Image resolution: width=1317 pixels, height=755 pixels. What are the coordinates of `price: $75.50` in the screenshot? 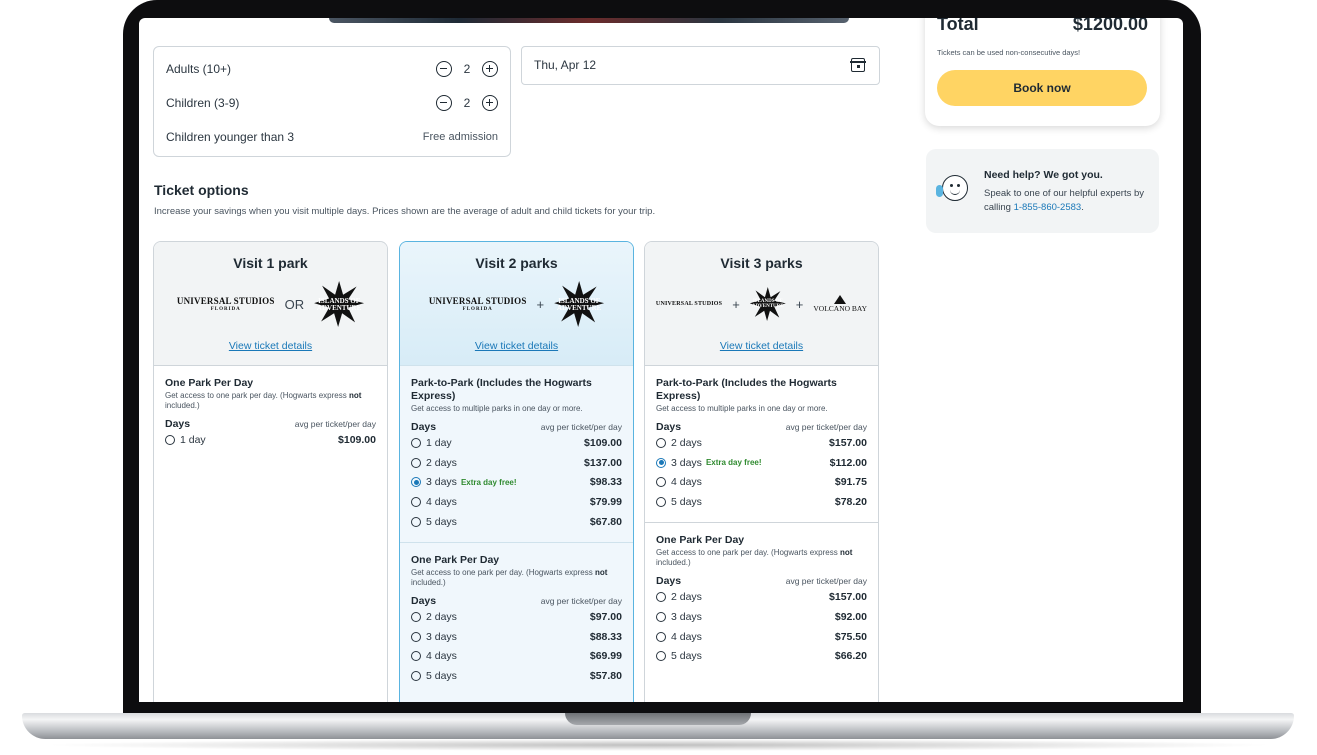 It's located at (850, 636).